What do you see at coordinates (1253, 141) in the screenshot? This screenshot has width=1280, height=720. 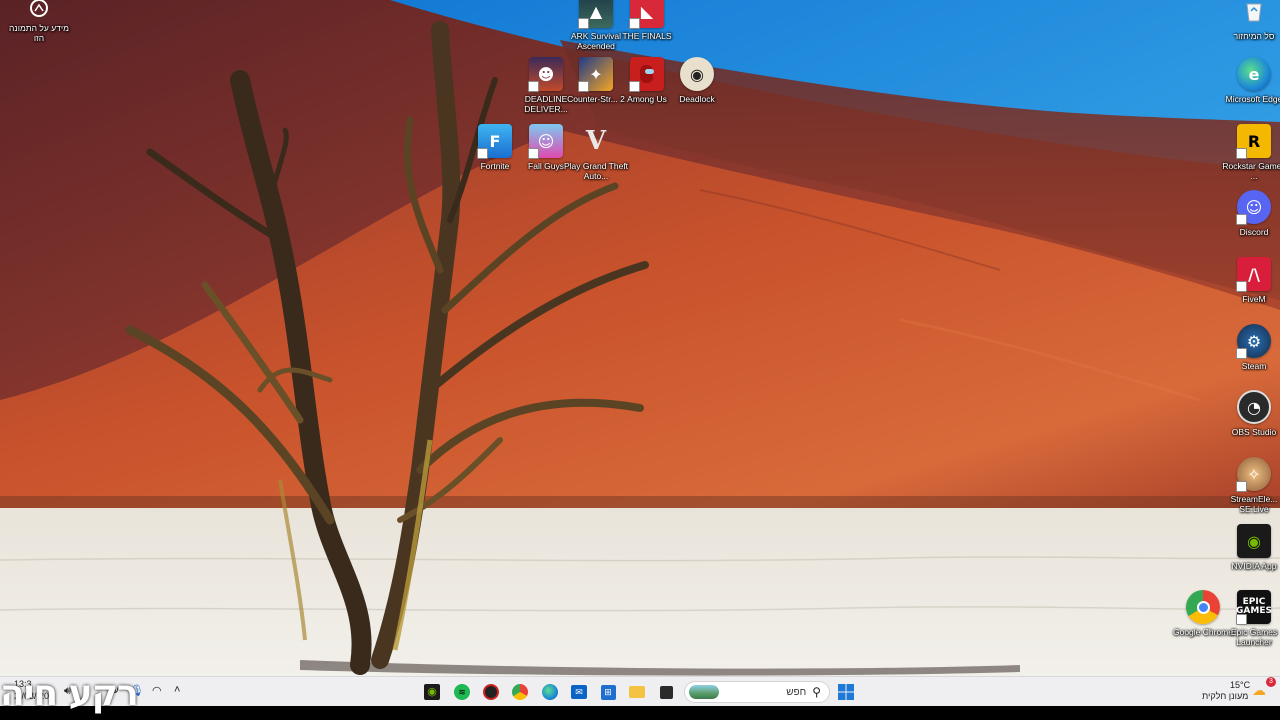 I see `rockstar-icon: R` at bounding box center [1253, 141].